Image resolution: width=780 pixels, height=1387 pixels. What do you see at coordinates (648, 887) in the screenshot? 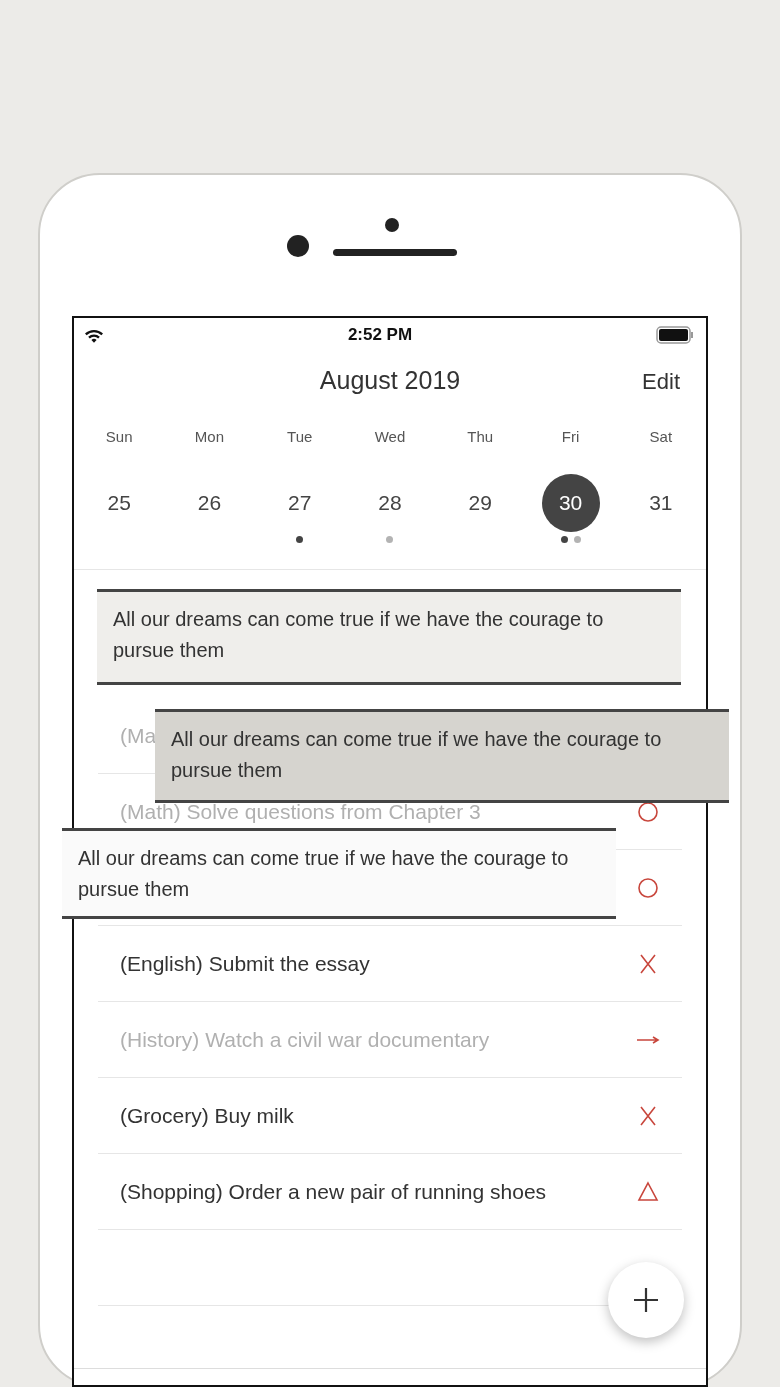
I see `circle-icon` at bounding box center [648, 887].